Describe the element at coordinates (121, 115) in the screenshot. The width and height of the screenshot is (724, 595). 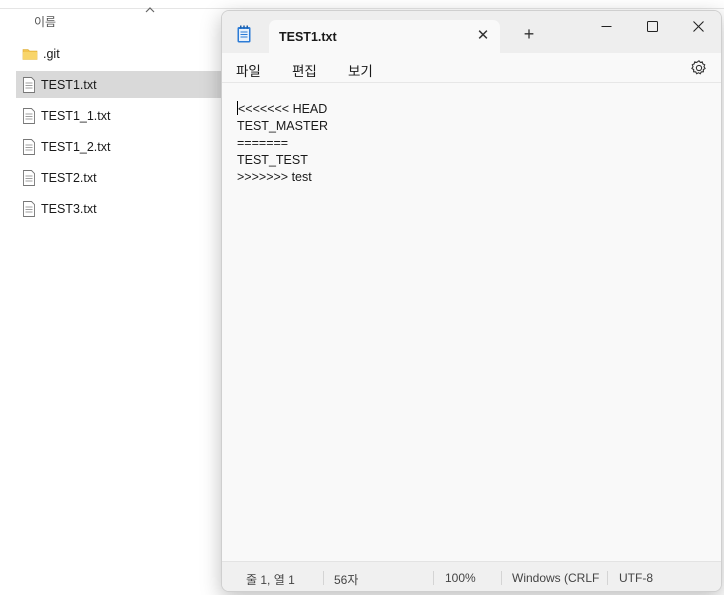
I see `file-item-test1-1: TEST1_1.txt` at that location.